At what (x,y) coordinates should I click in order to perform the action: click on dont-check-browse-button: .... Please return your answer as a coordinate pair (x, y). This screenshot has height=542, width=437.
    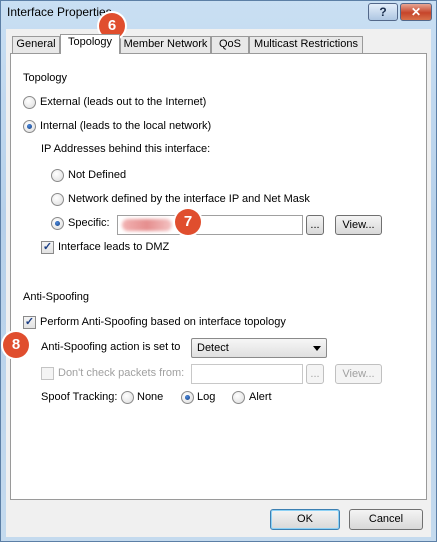
    Looking at the image, I should click on (315, 374).